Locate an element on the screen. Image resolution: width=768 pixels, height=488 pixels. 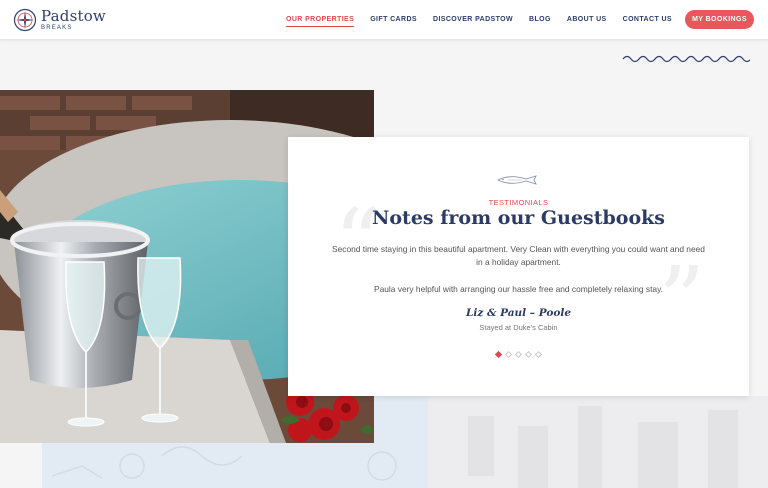
nav-discover-padstow: DISCOVER PADSTOW is located at coordinates (473, 19).